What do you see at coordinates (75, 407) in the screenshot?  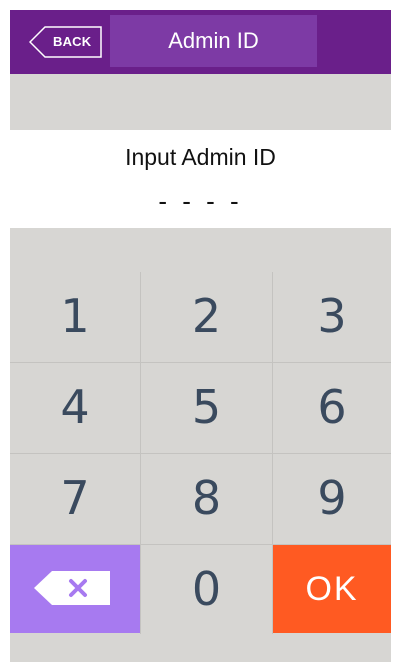 I see `key-4: 4` at bounding box center [75, 407].